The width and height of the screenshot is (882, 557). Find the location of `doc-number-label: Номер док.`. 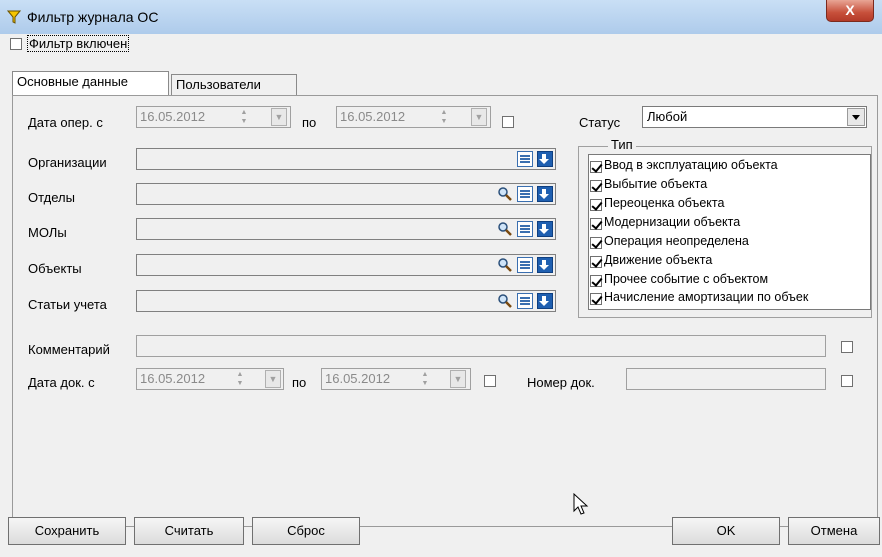

doc-number-label: Номер док. is located at coordinates (561, 382).